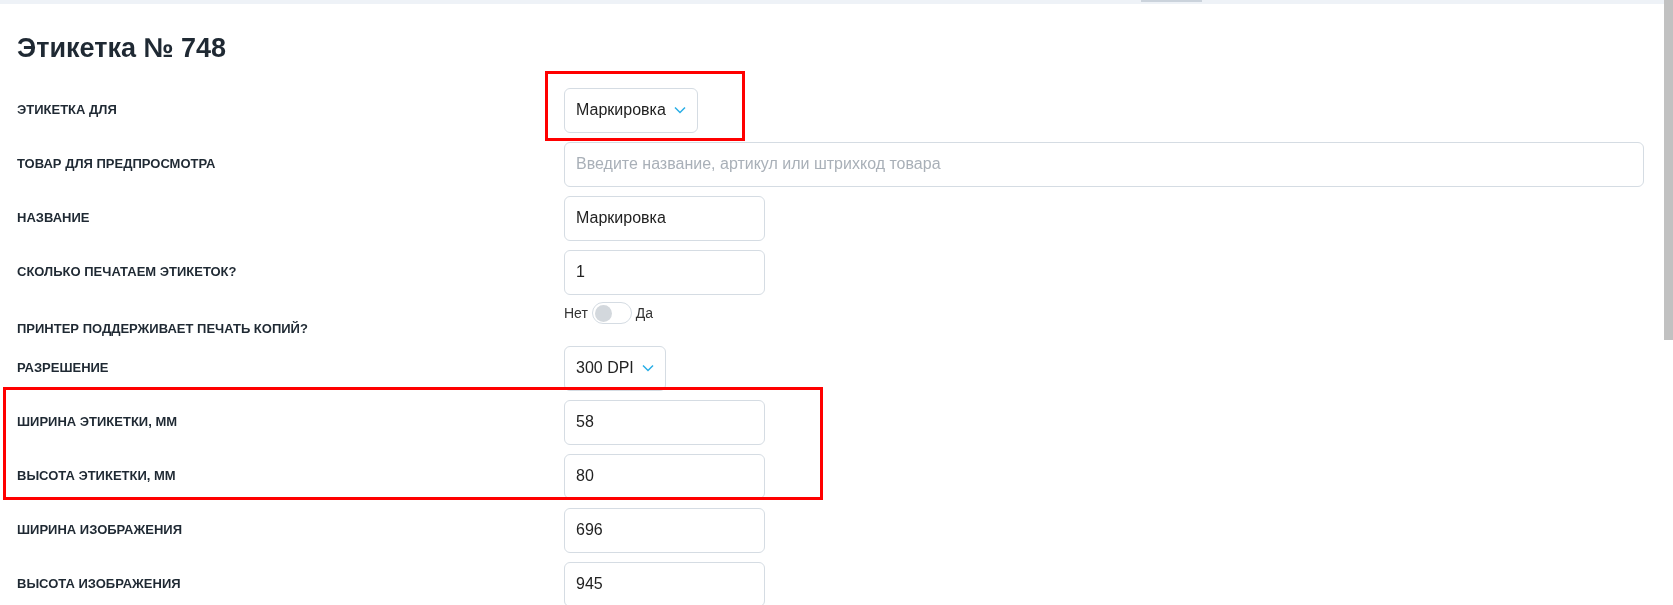 The height and width of the screenshot is (605, 1673). I want to click on field-label: ВЫСОТА ИЗОБРАЖЕНИЯ, so click(99, 584).